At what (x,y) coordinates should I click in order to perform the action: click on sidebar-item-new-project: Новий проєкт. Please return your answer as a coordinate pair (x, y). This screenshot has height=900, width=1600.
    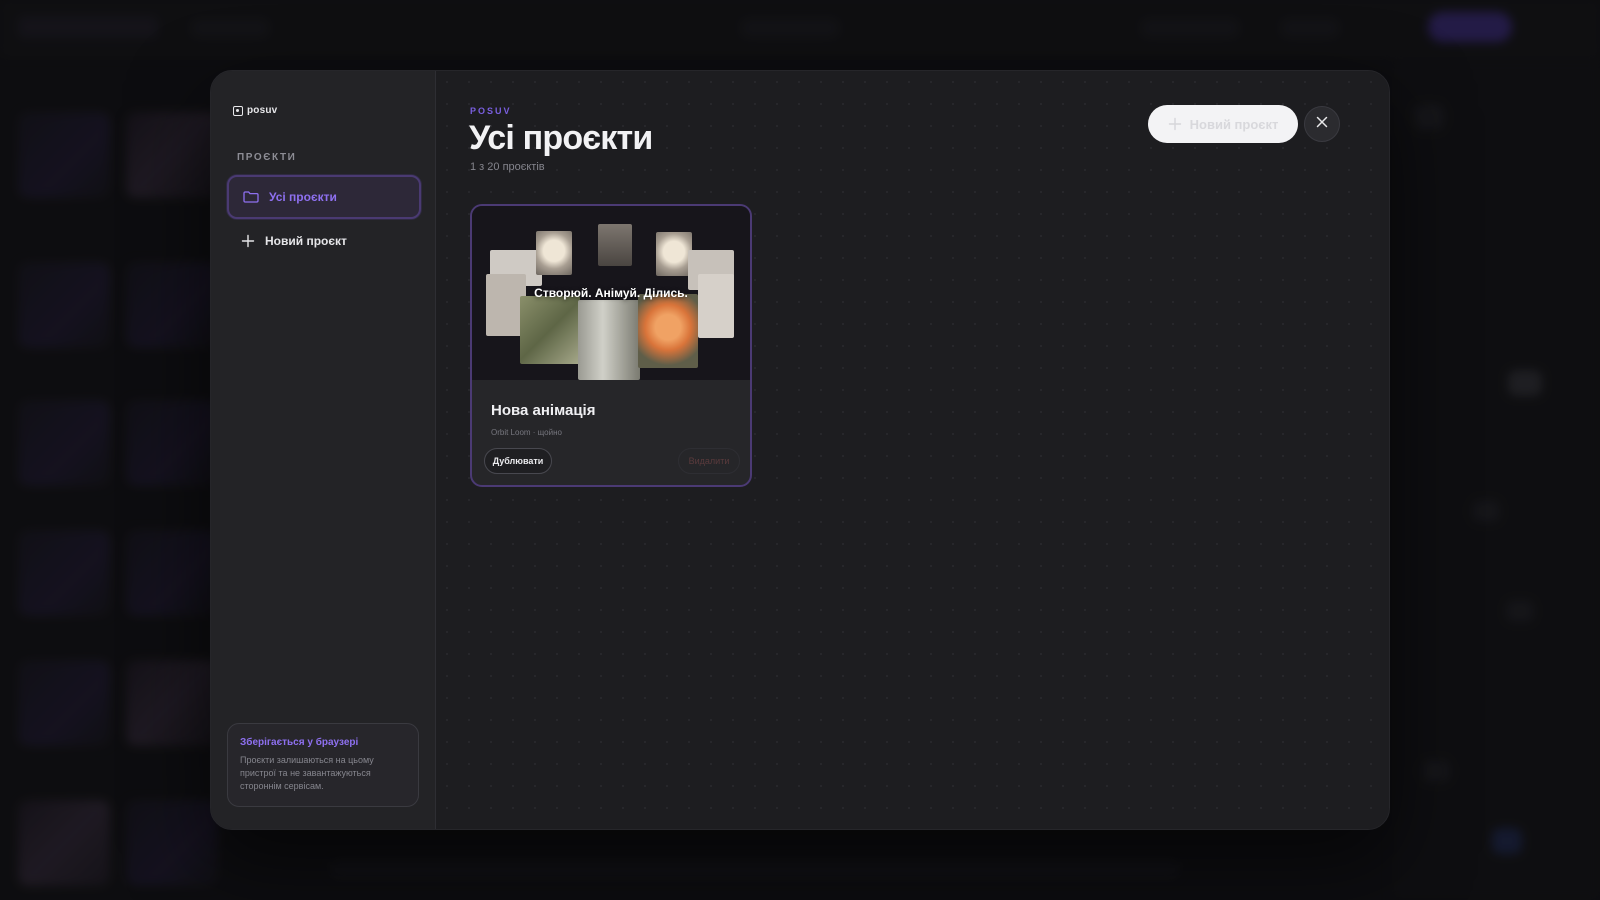
    Looking at the image, I should click on (324, 241).